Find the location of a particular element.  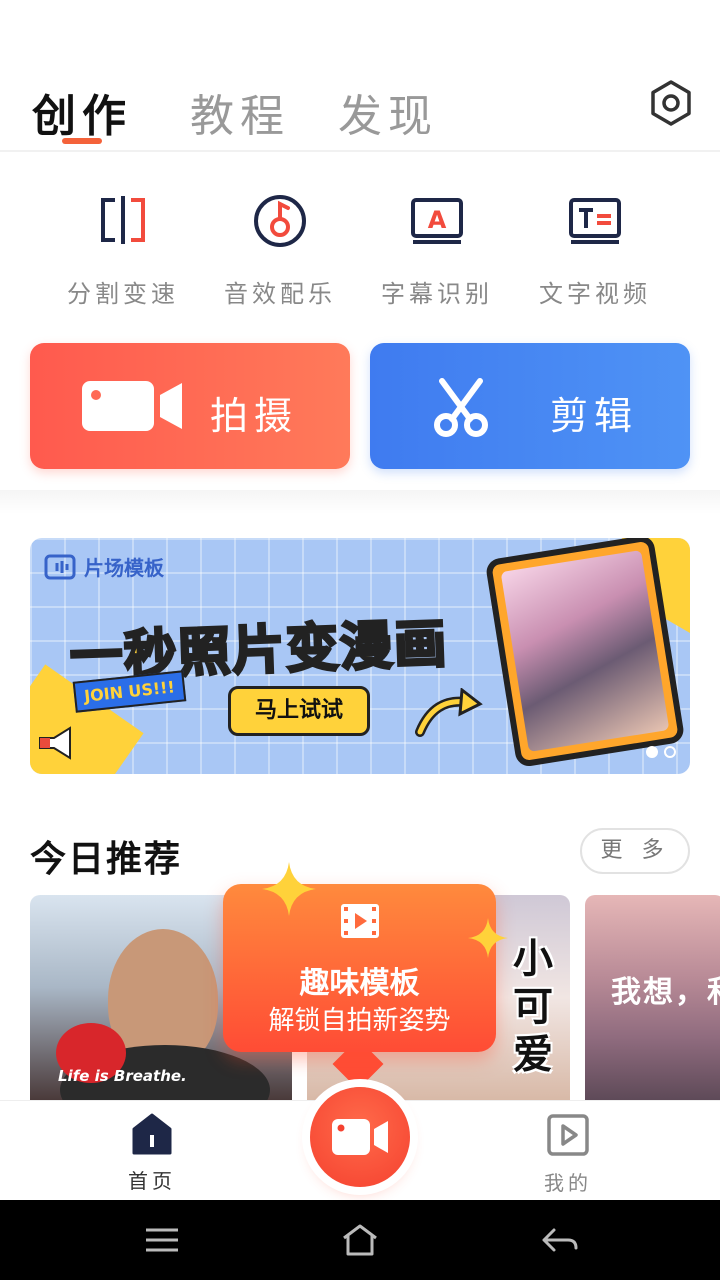

tool-row: 分割变速 音效配乐 A 字幕识别 文字视频 is located at coordinates (360, 250).